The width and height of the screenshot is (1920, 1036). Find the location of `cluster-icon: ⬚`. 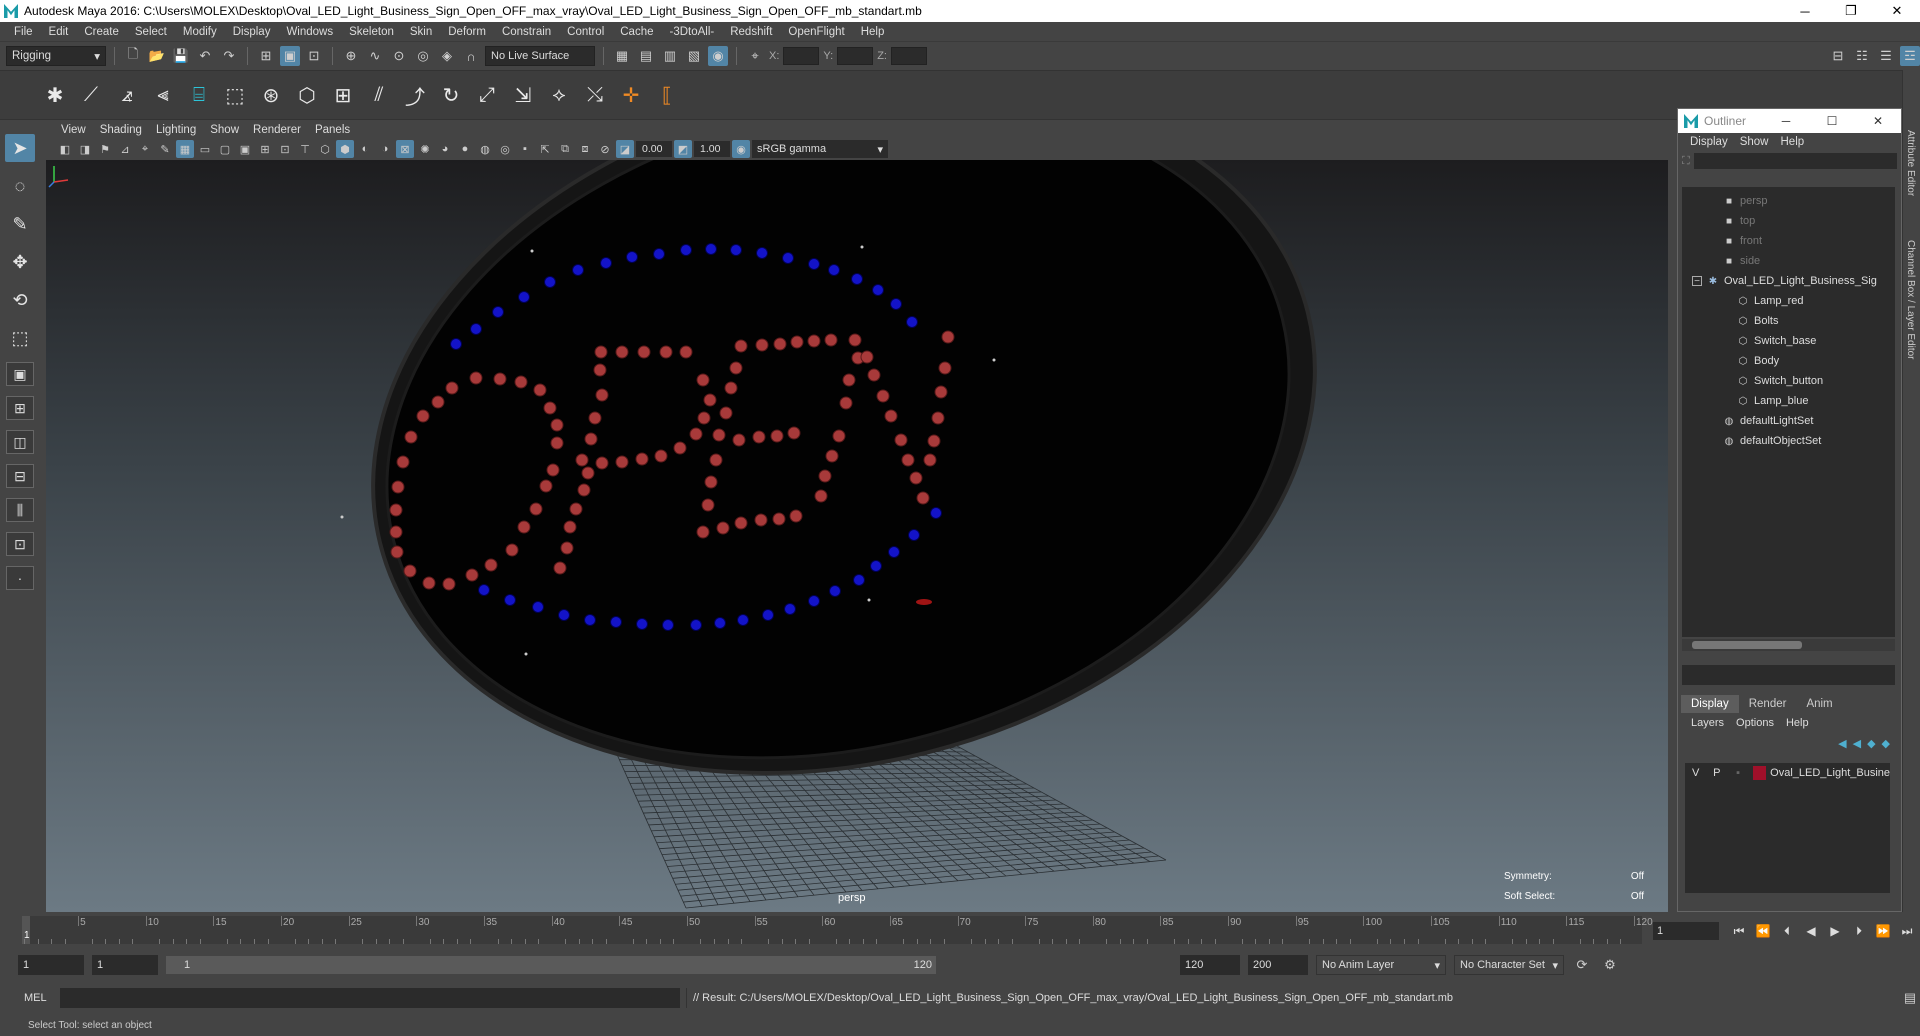

cluster-icon: ⬚ is located at coordinates (235, 95).